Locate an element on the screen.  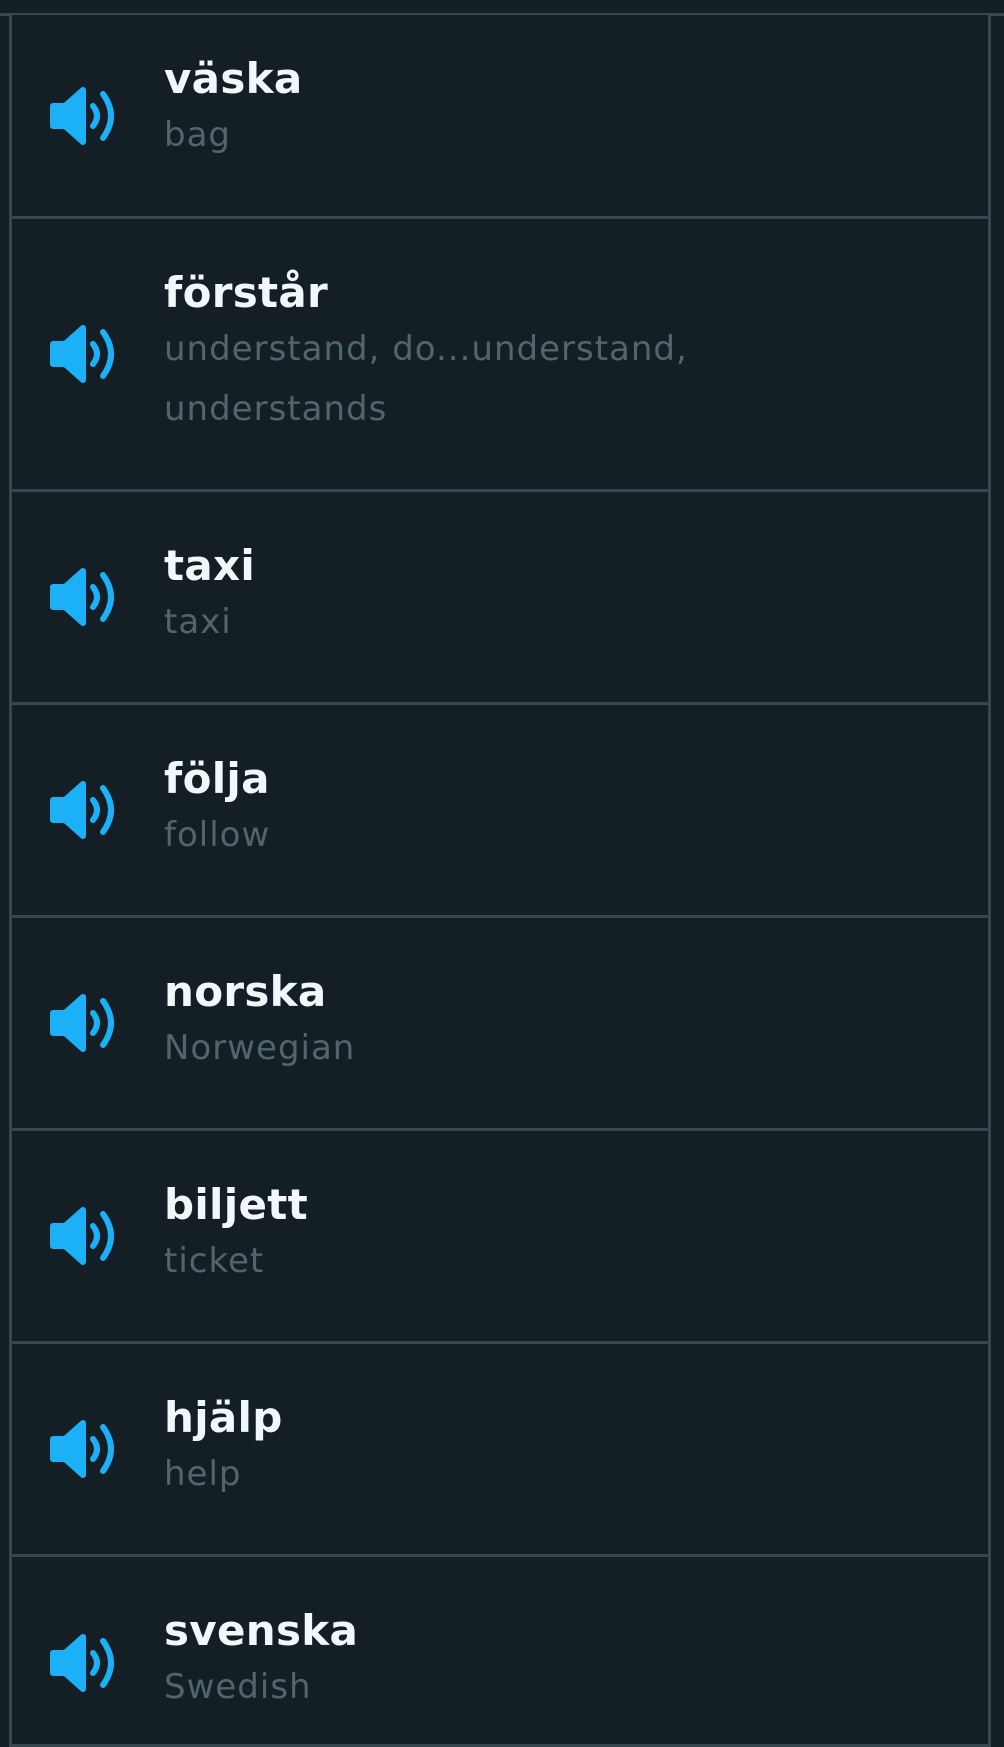
word-text: biljett is located at coordinates (236, 1204).